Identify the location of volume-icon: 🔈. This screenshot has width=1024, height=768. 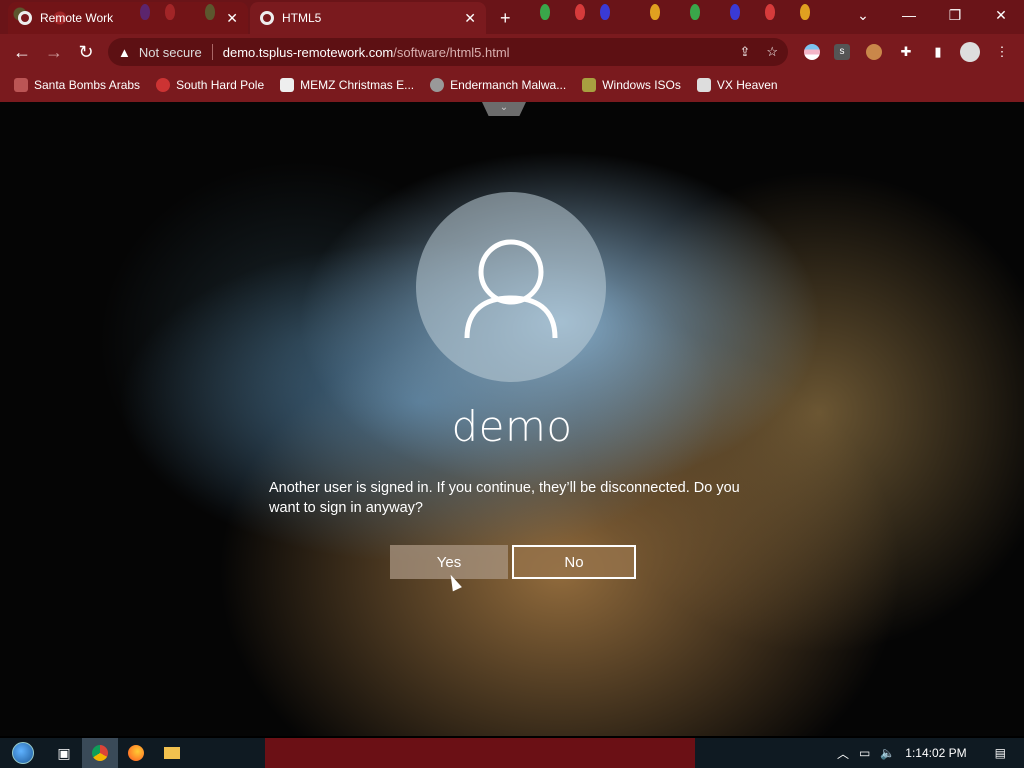
(887, 753).